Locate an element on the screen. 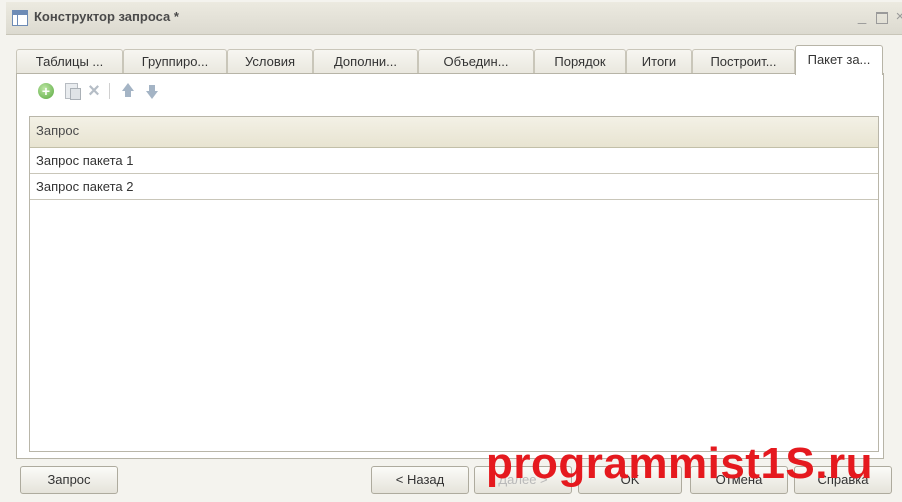  move-down-icon is located at coordinates (152, 92).